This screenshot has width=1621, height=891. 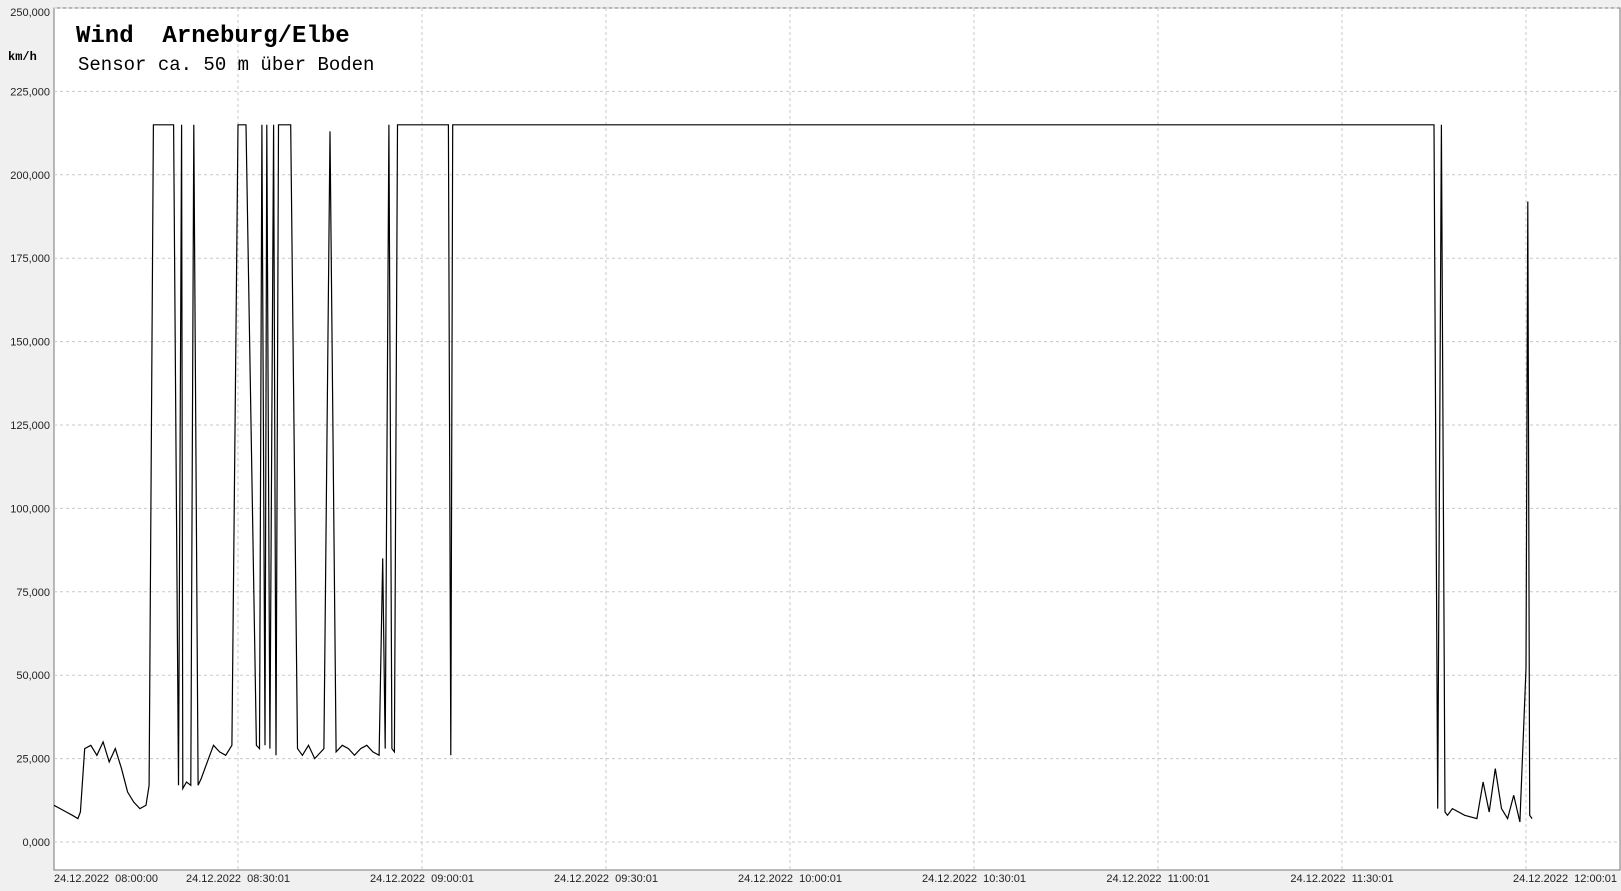 I want to click on y-tick-label: 100,000, so click(x=30, y=509).